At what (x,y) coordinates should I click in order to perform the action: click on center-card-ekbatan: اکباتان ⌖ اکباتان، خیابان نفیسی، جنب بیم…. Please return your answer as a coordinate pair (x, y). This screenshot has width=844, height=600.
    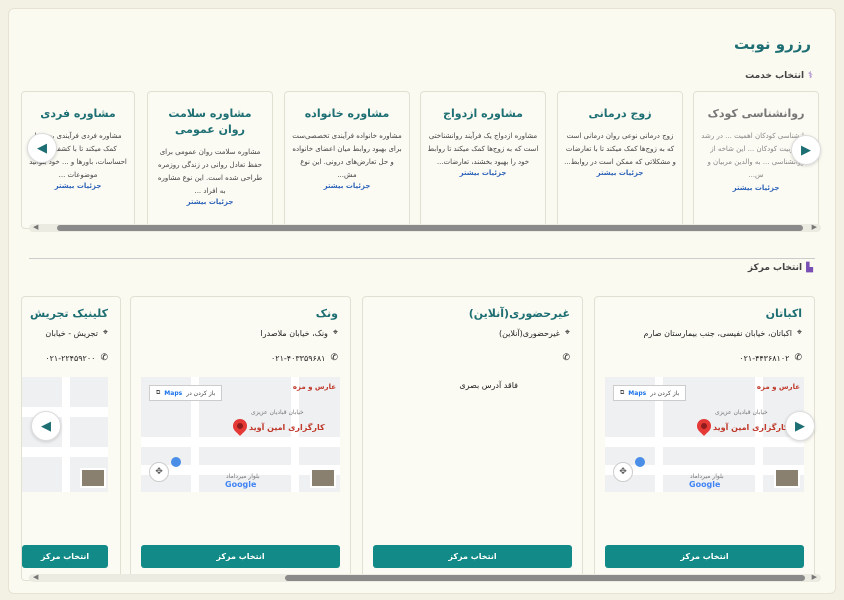
    Looking at the image, I should click on (704, 438).